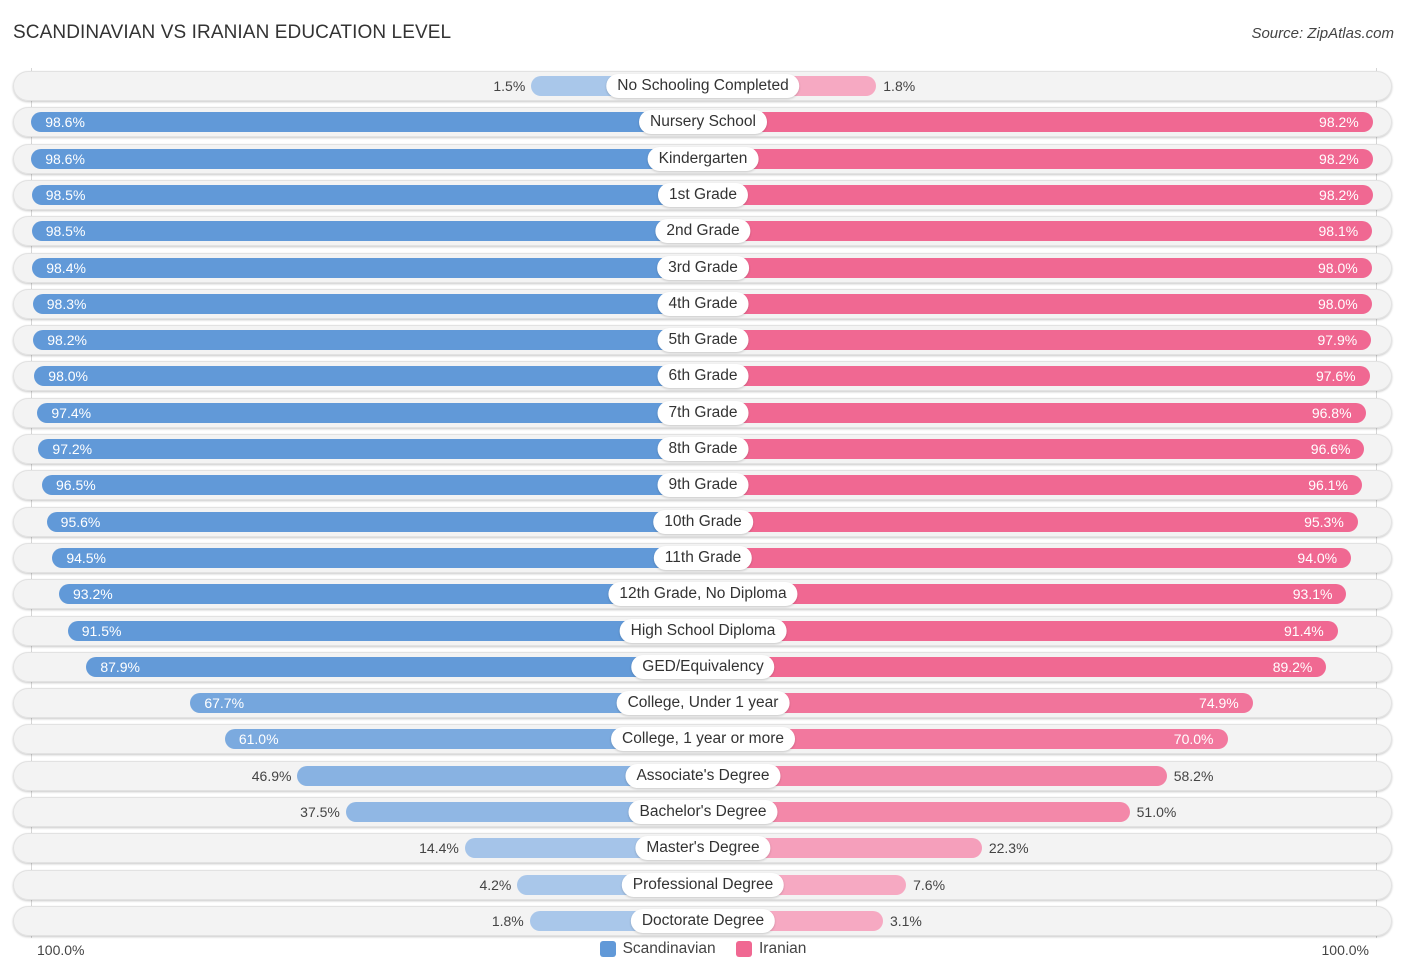 The height and width of the screenshot is (975, 1406). I want to click on value-label-iranian: 94.0%, so click(1317, 557).